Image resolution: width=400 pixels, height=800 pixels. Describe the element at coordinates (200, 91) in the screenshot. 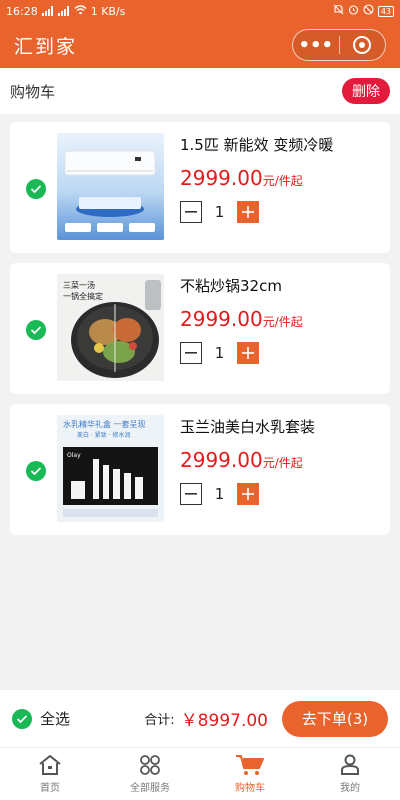

I see `cart-header: 购物车 删除` at that location.